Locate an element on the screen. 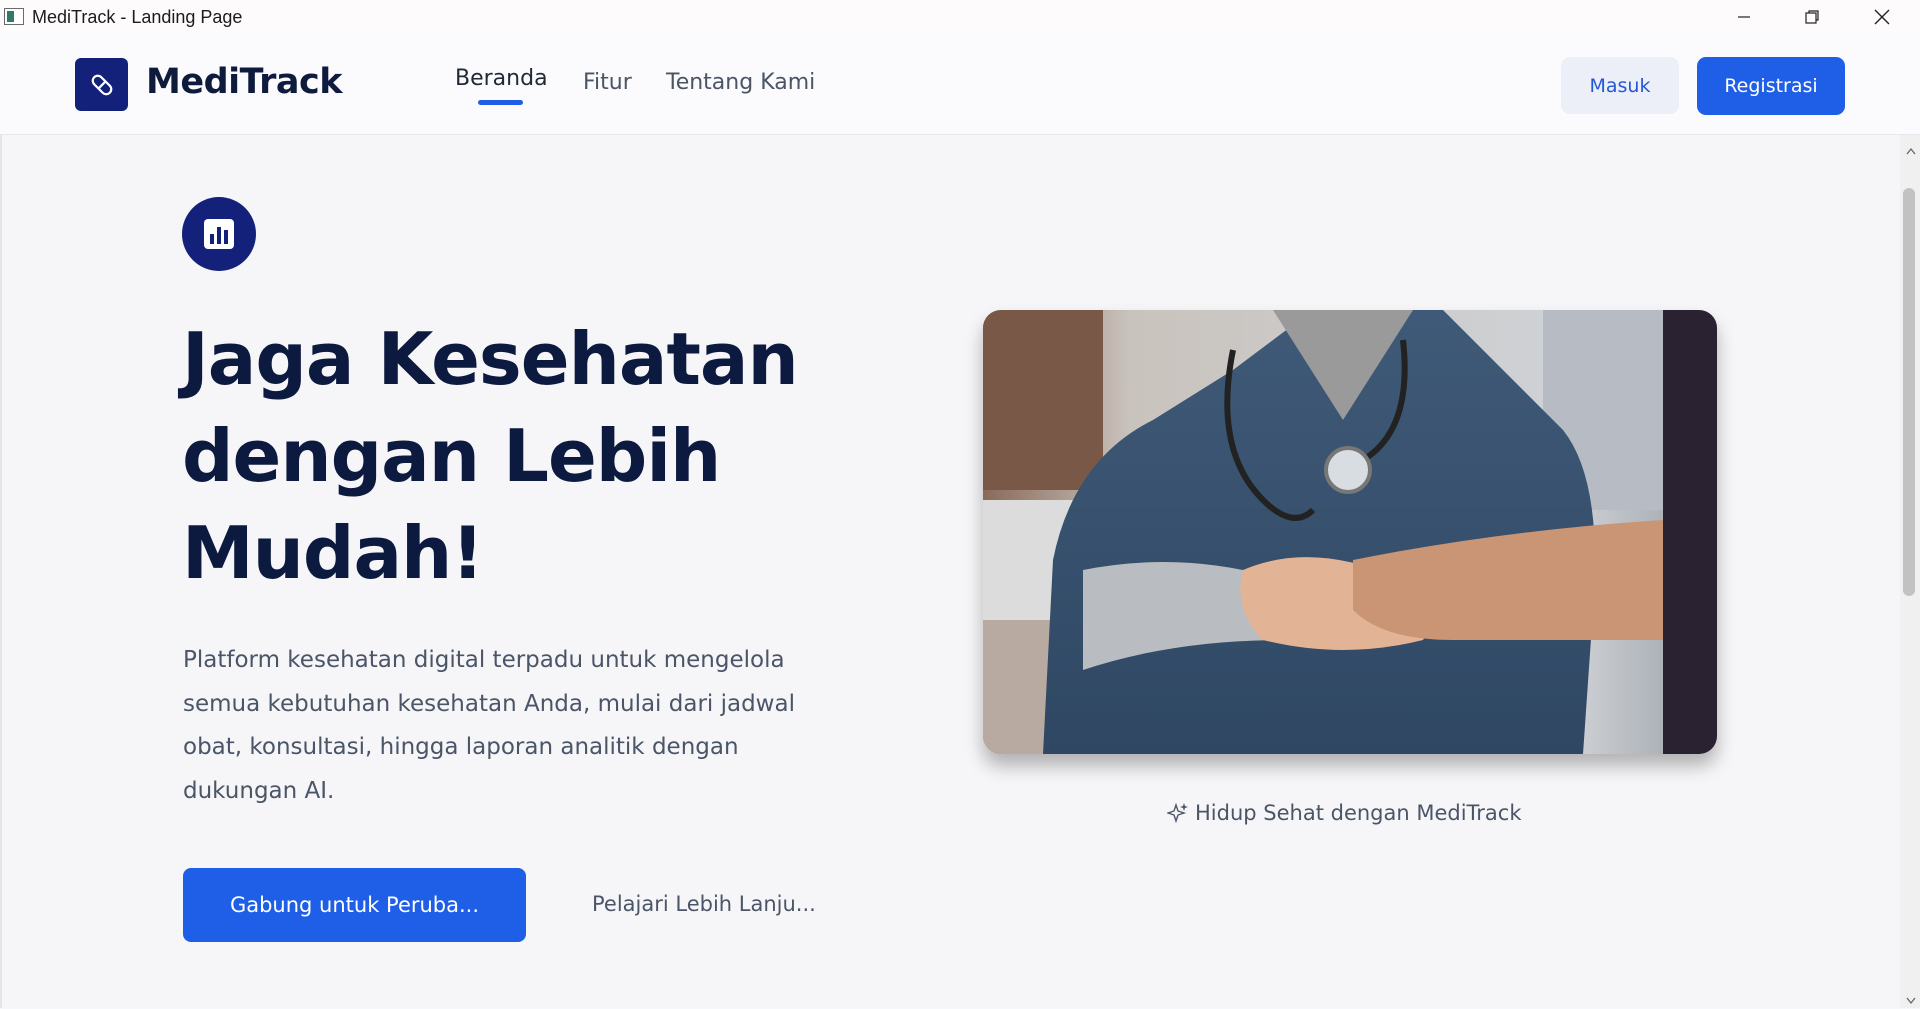 This screenshot has height=1009, width=1920. scroll-up-icon is located at coordinates (1911, 149).